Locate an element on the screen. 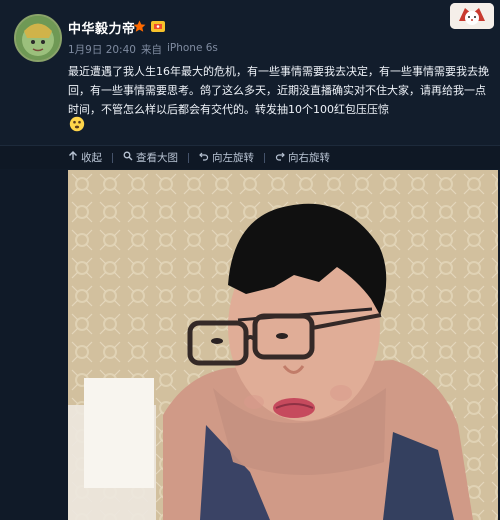 This screenshot has width=500, height=520. star-badge-icon is located at coordinates (139, 27).